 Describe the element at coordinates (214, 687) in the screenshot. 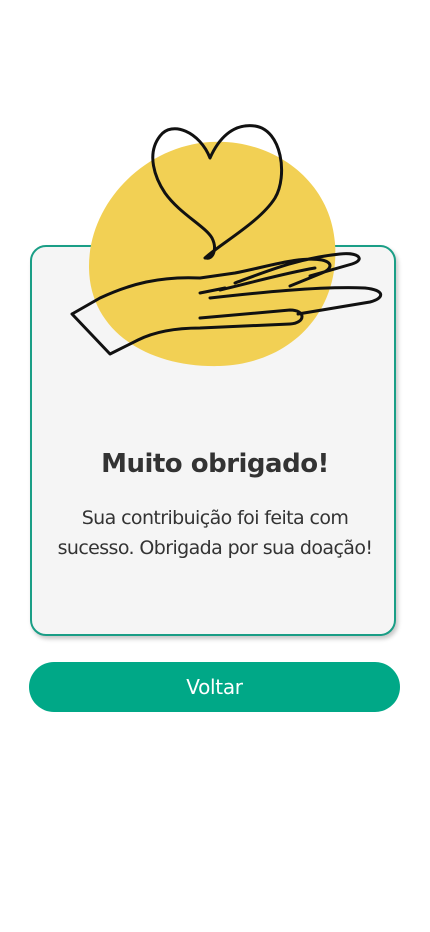

I see `back-button: Voltar` at that location.